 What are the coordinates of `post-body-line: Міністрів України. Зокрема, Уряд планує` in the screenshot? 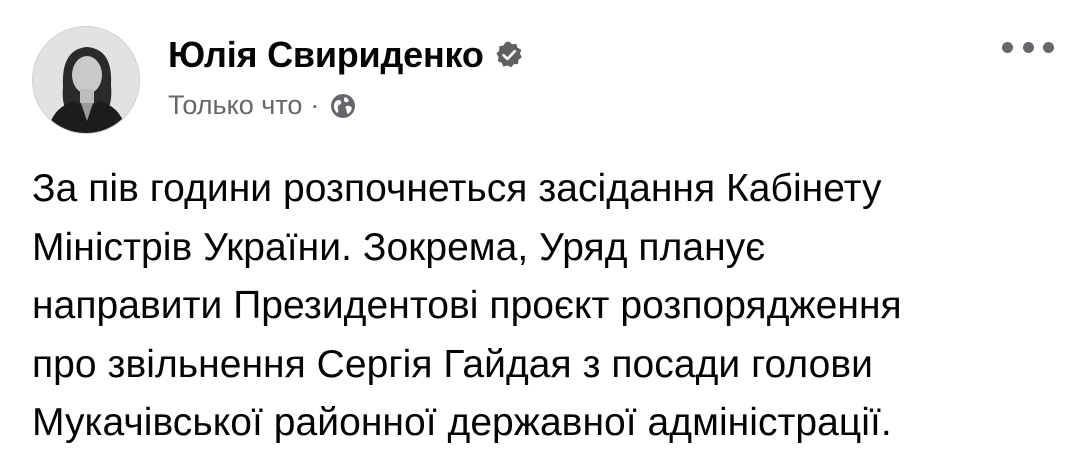 It's located at (399, 247).